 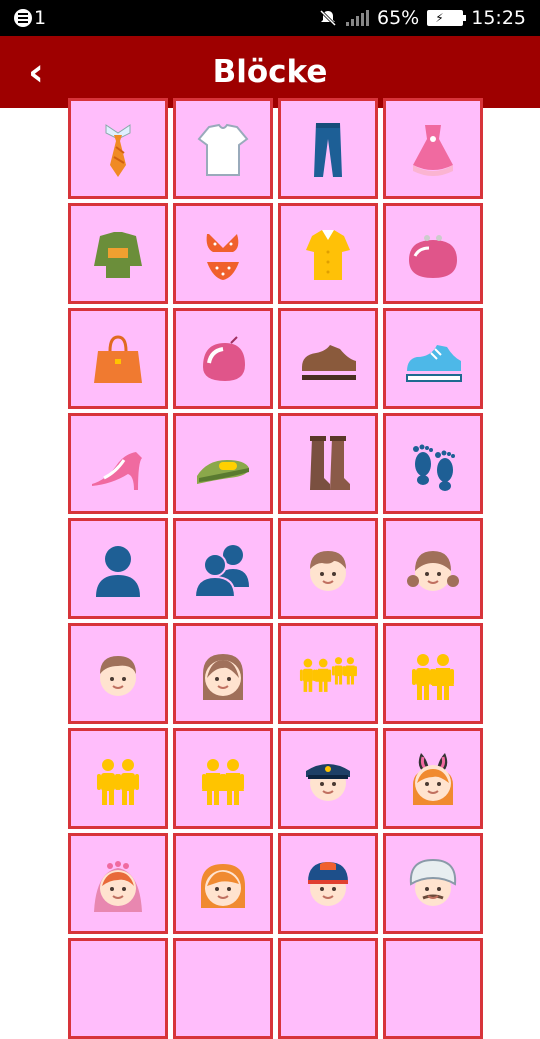 I want to click on bride-with-veil-icon, so click(x=118, y=886).